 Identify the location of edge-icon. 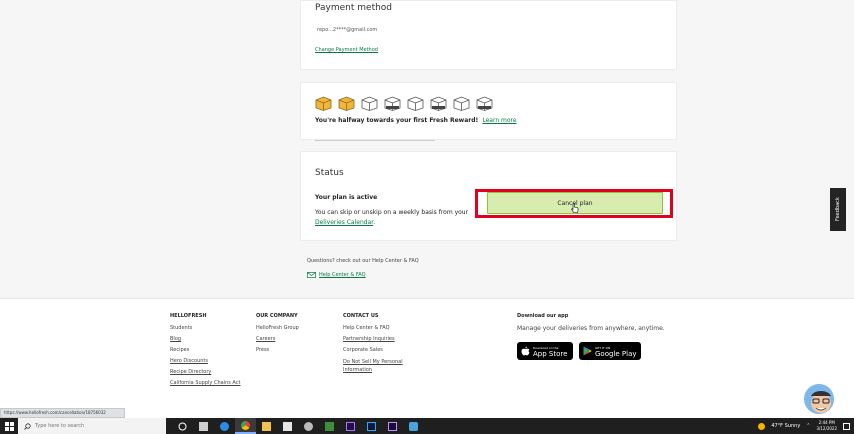
(224, 426).